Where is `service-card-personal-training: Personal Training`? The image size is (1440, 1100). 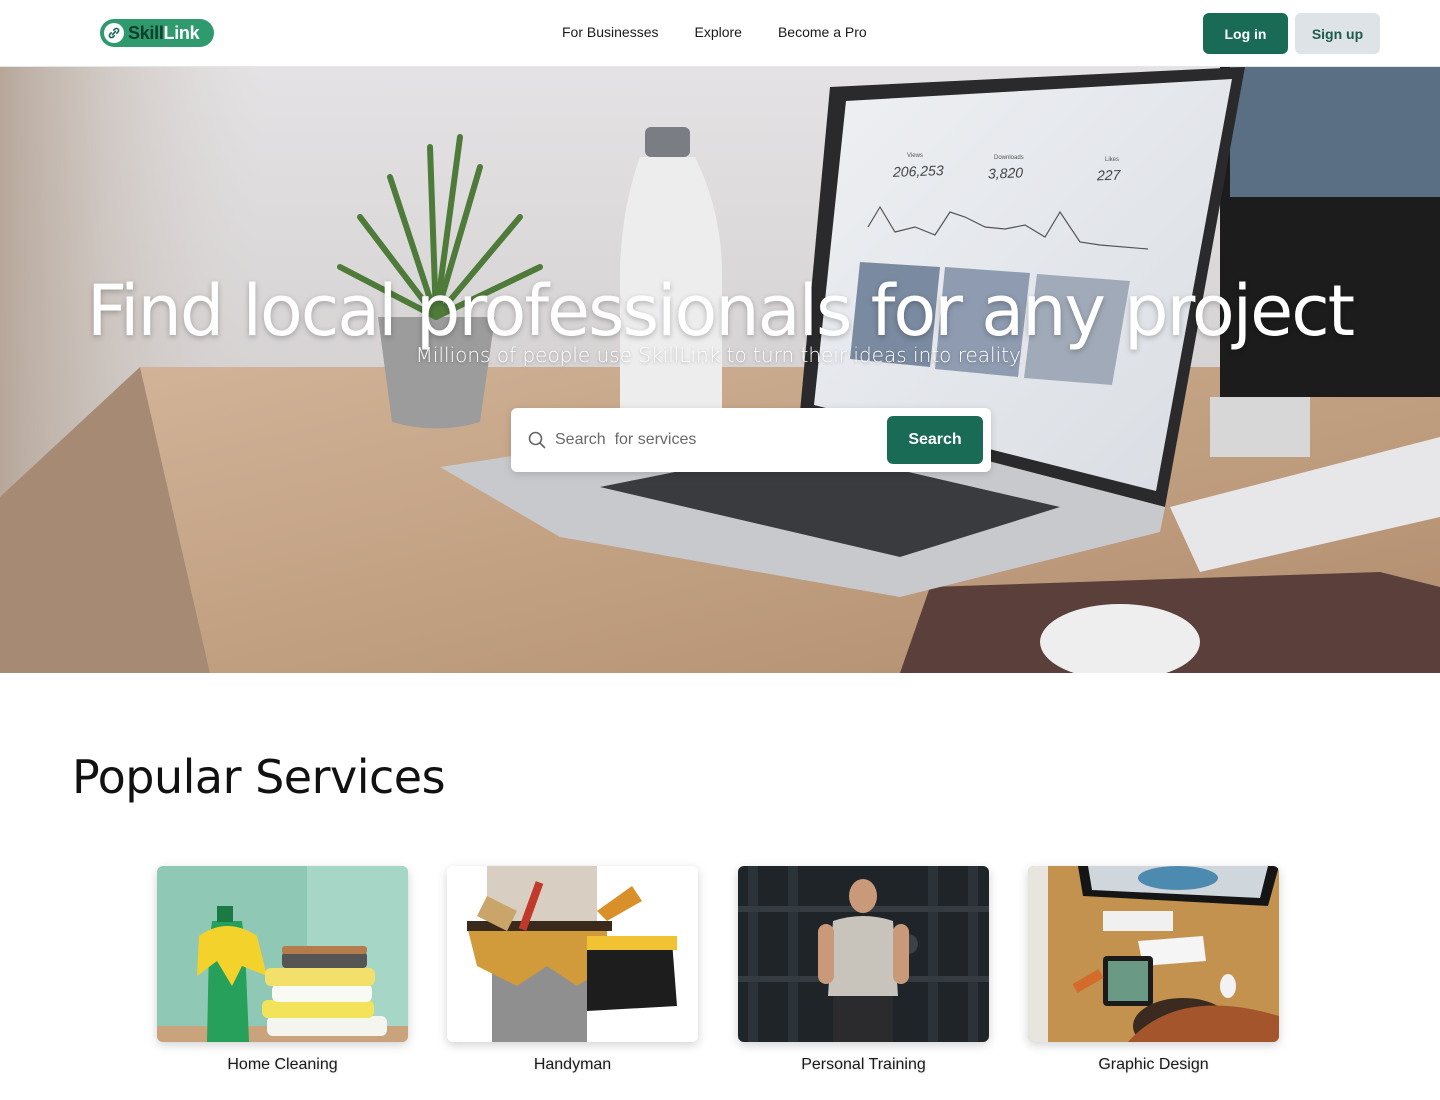 service-card-personal-training: Personal Training is located at coordinates (863, 970).